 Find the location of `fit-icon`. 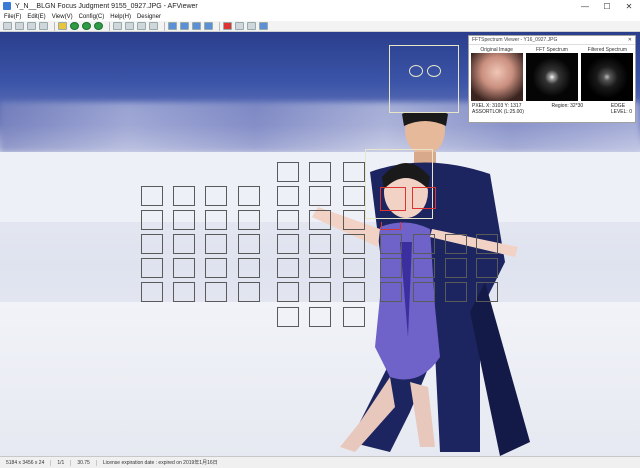

fit-icon is located at coordinates (129, 26).